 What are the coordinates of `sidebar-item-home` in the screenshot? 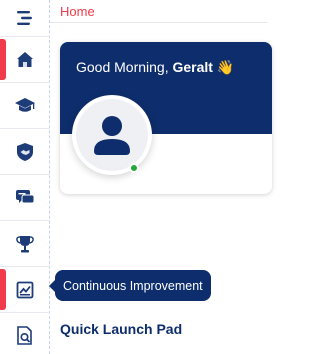 It's located at (25, 59).